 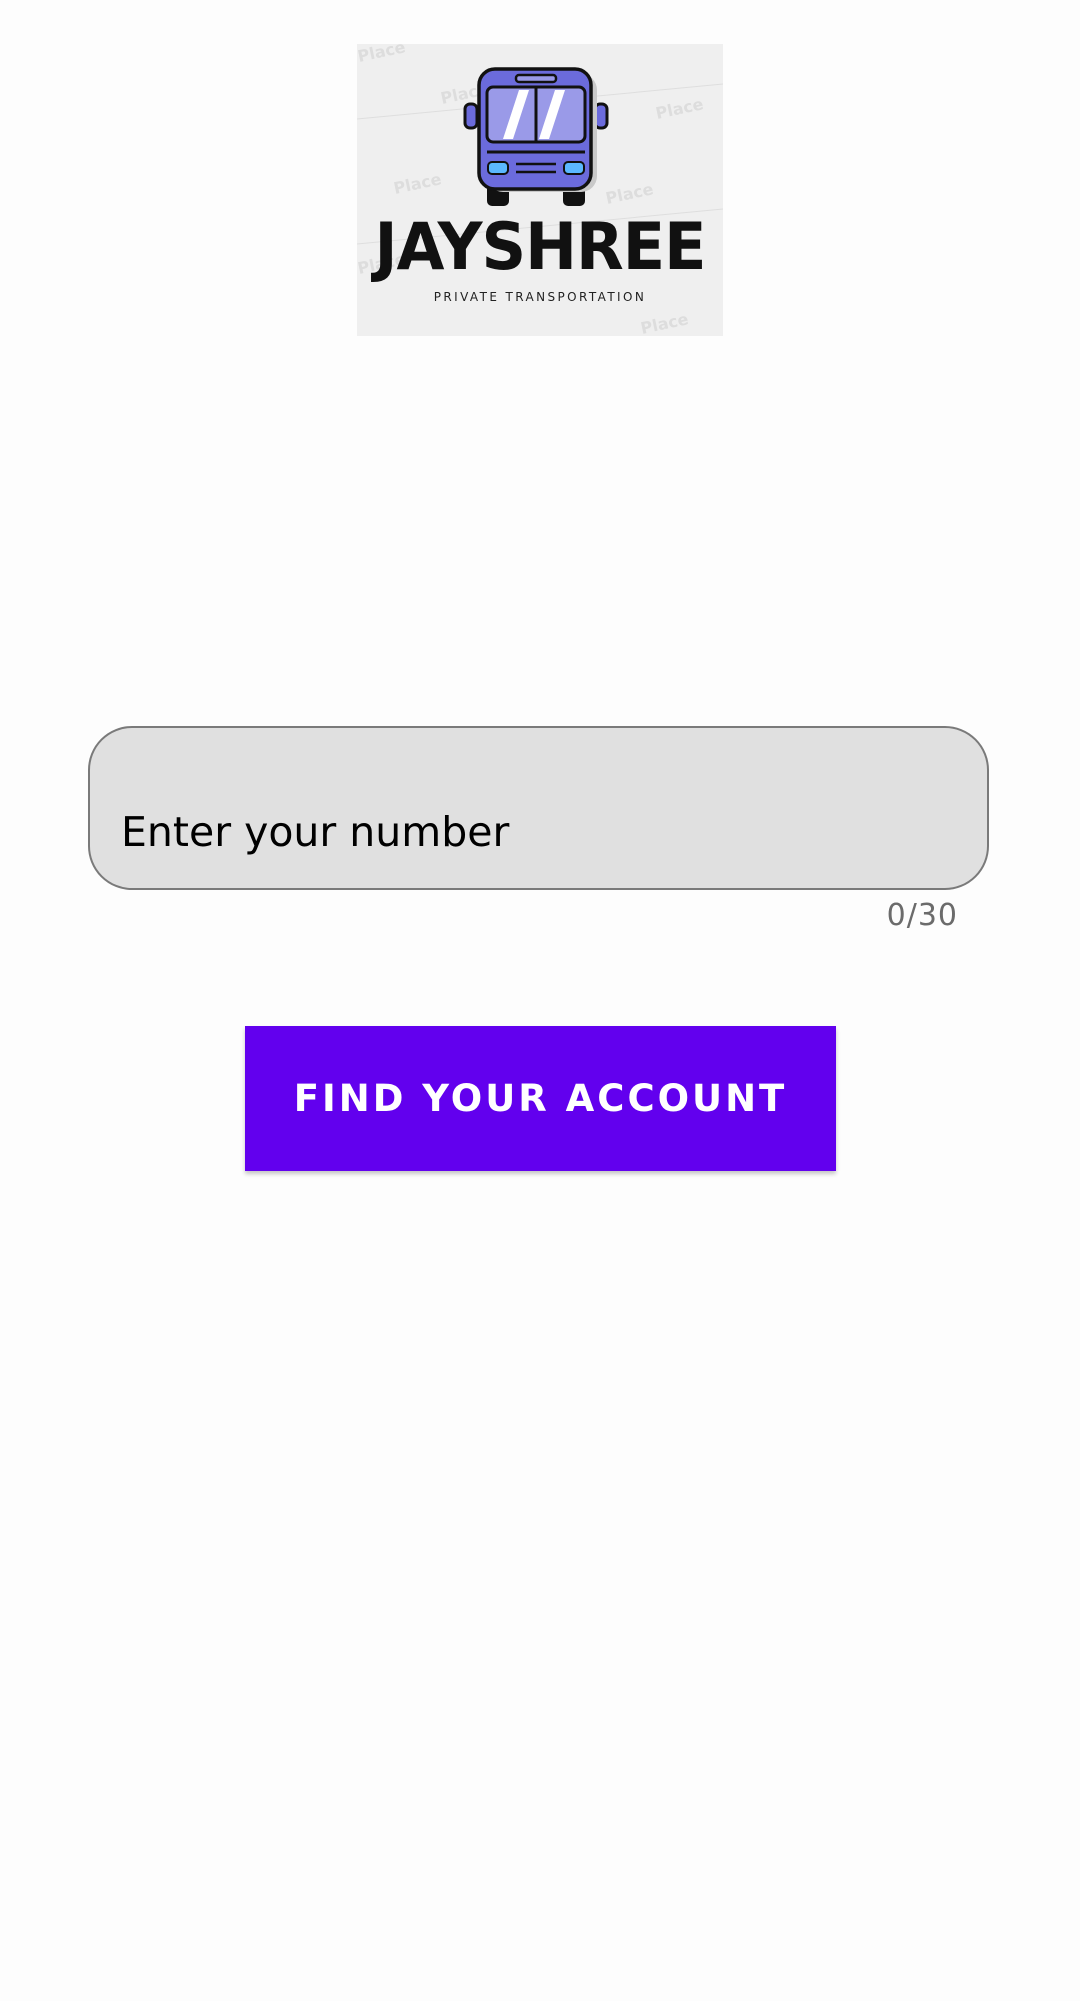 I want to click on character-counter: 0/30, so click(x=922, y=915).